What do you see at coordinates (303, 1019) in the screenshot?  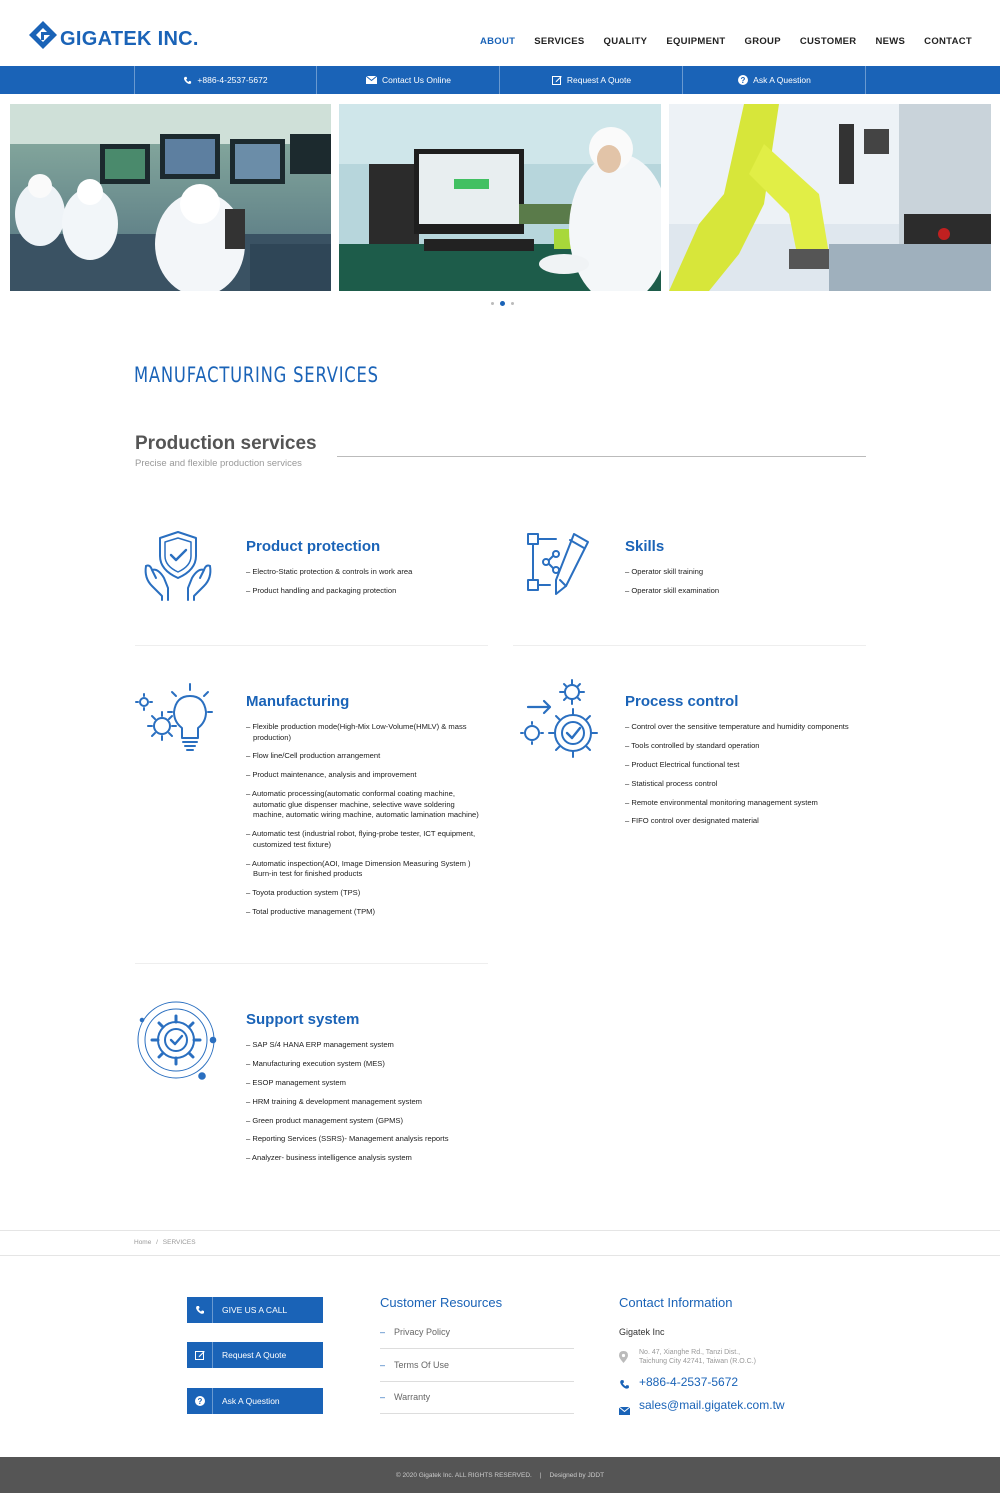 I see `card-support-title: Support system` at bounding box center [303, 1019].